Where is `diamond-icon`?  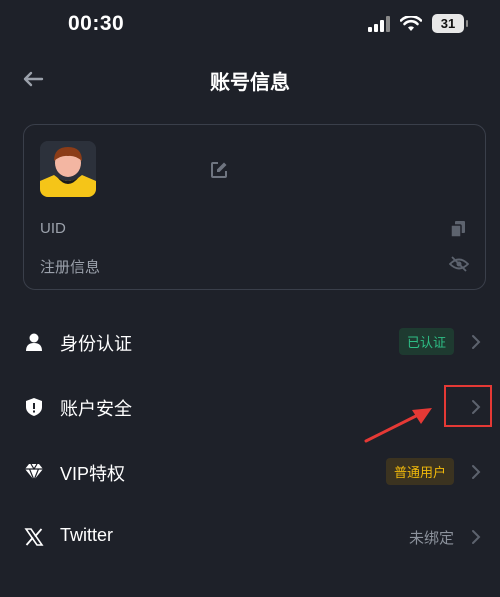 diamond-icon is located at coordinates (34, 472).